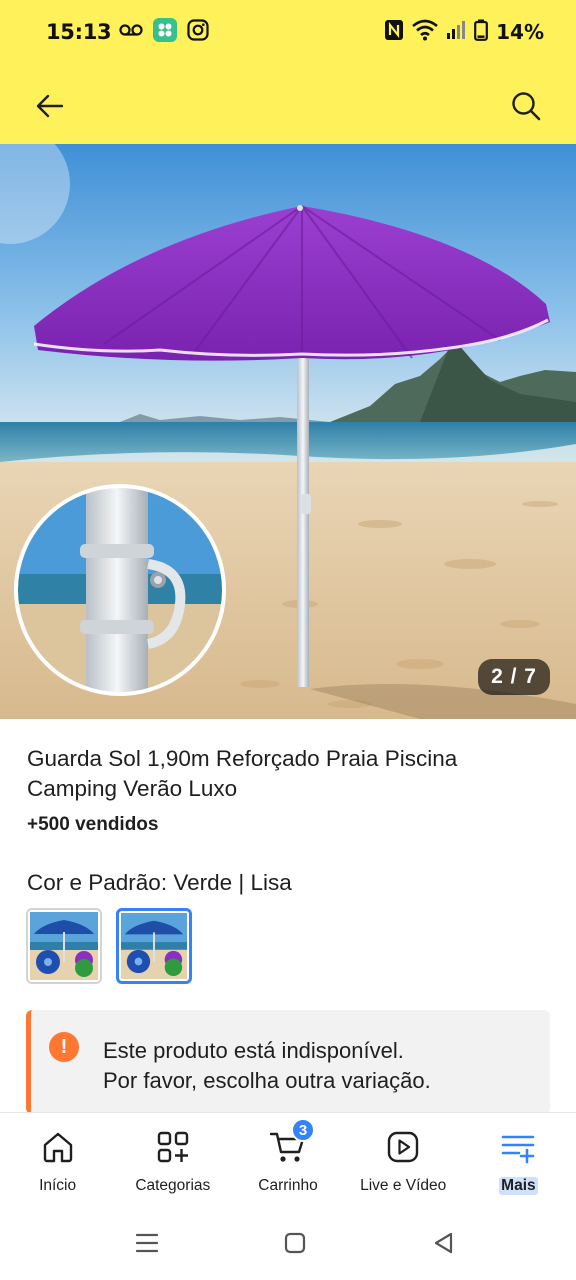 This screenshot has height=1280, width=576. I want to click on app-grid-icon, so click(165, 32).